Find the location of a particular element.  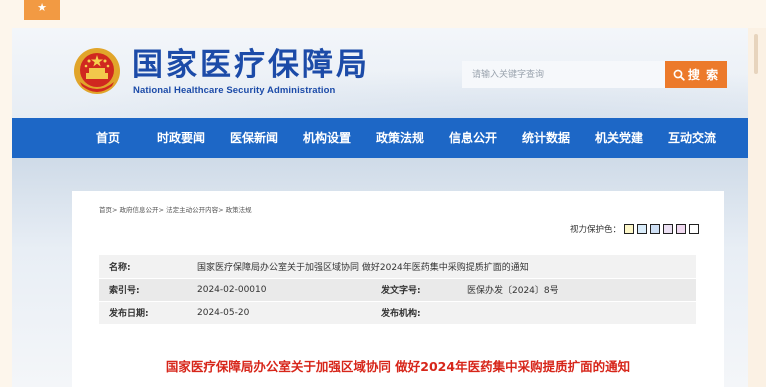

star-icon: ★ is located at coordinates (42, 7).